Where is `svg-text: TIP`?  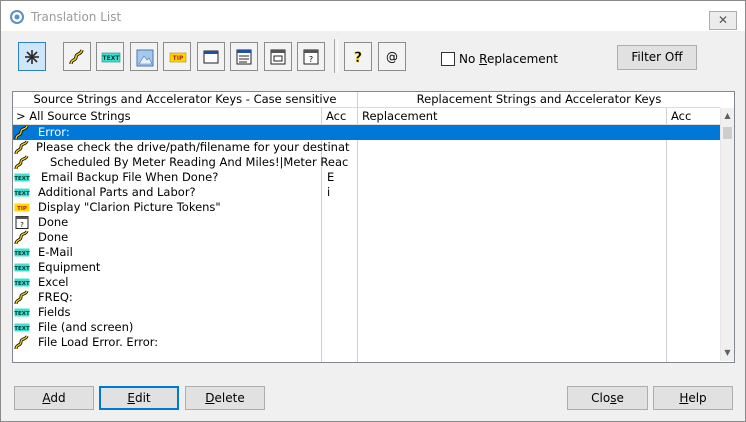
svg-text: TIP is located at coordinates (178, 58).